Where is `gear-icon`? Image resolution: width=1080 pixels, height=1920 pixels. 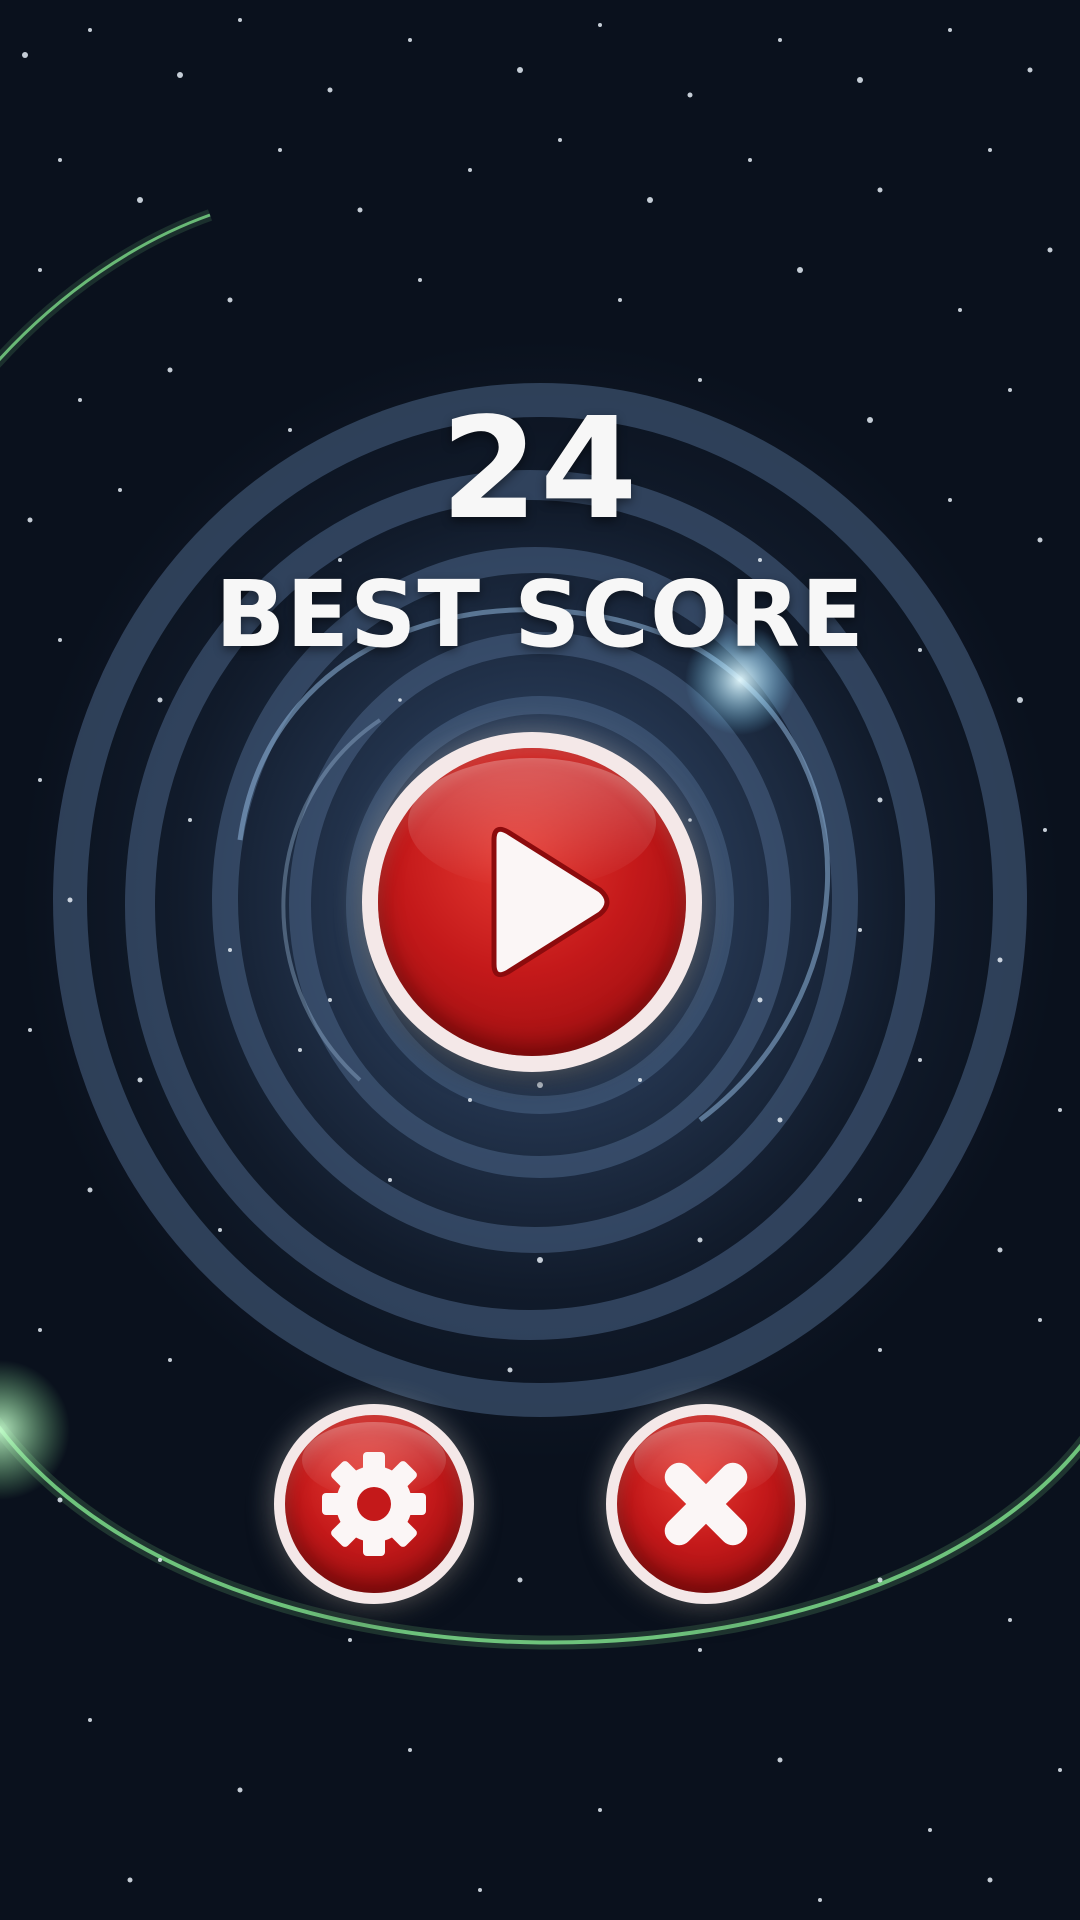 gear-icon is located at coordinates (374, 1504).